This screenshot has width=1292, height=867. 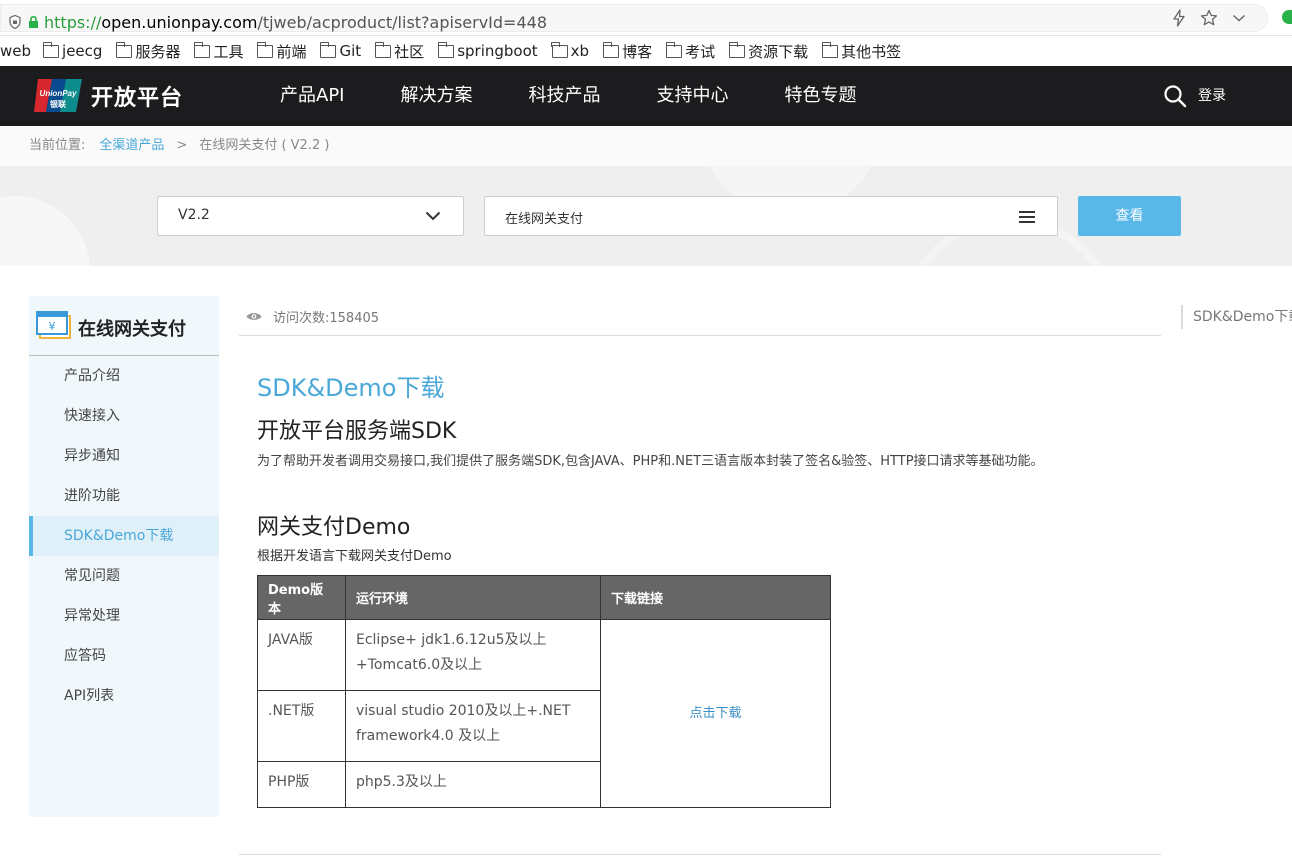 I want to click on visit-count-text: 访问次数:158405, so click(x=326, y=318).